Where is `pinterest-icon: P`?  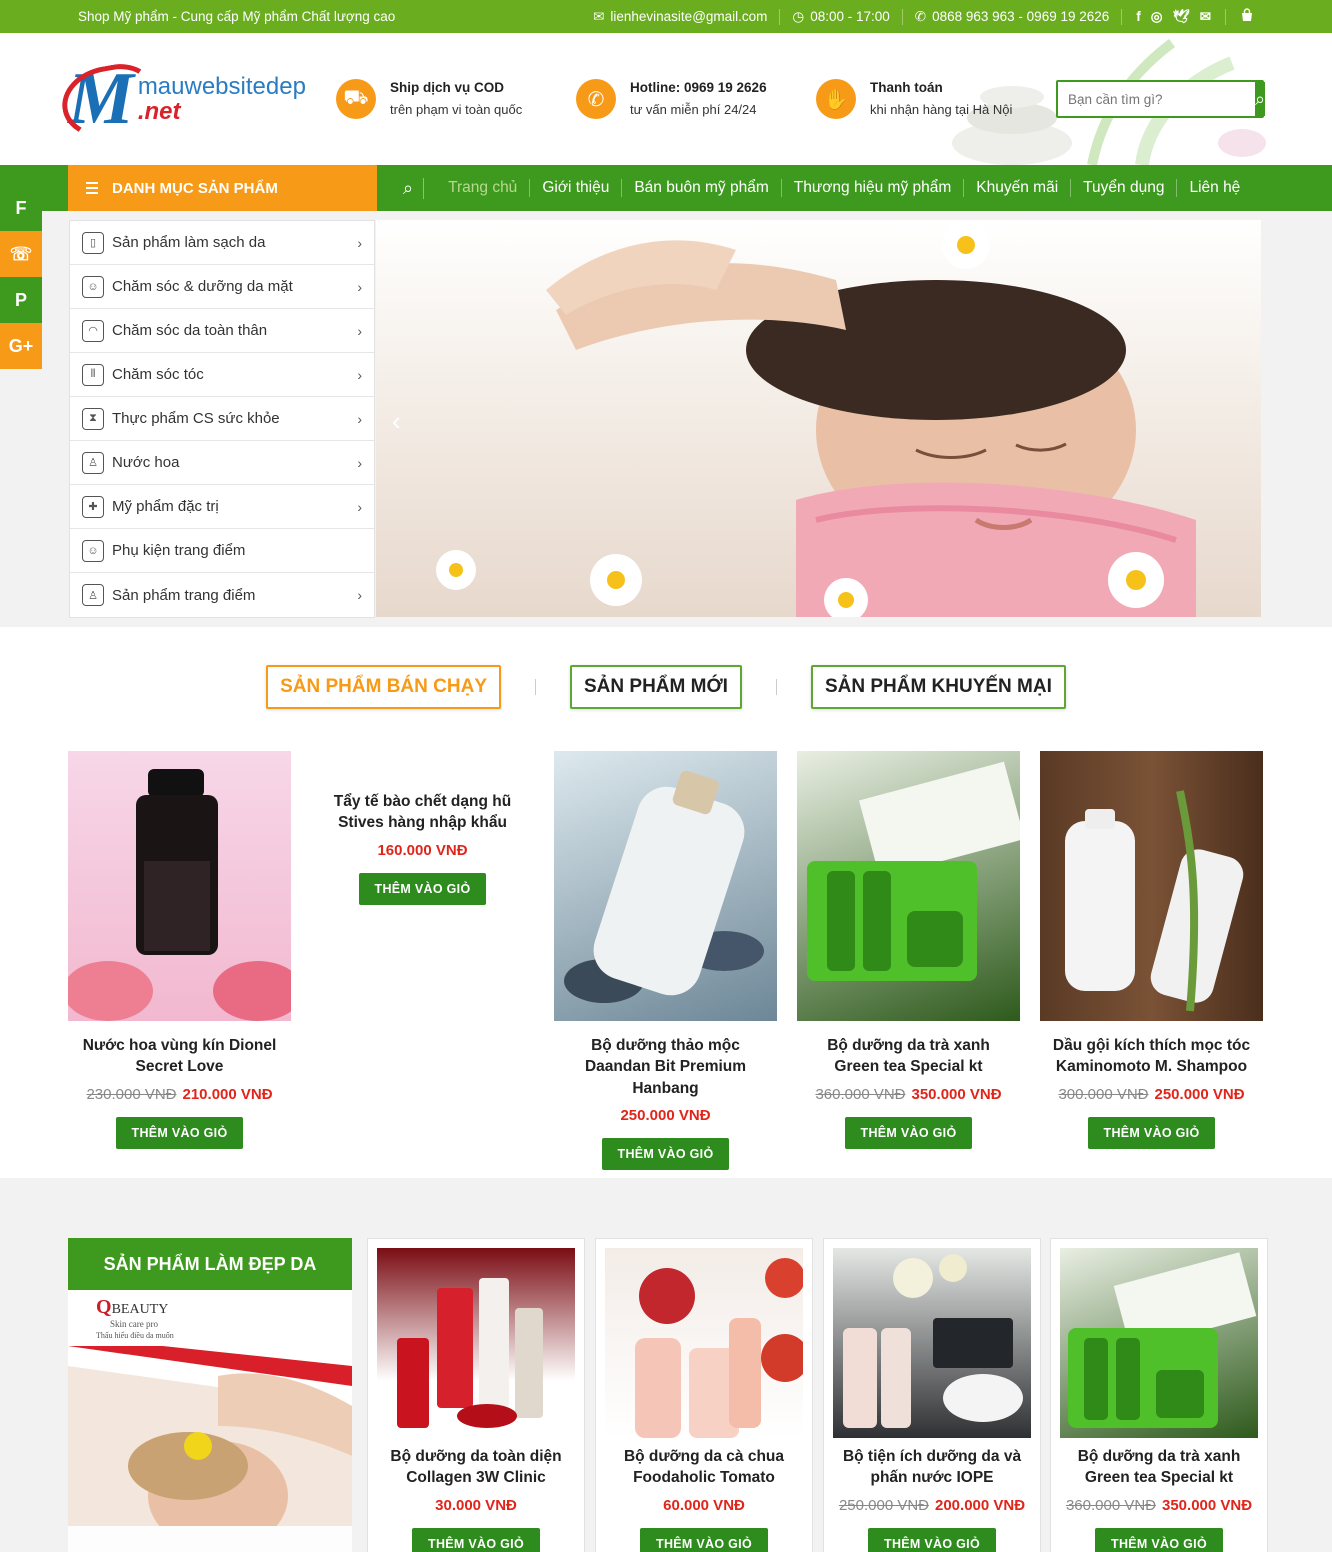 pinterest-icon: P is located at coordinates (21, 300).